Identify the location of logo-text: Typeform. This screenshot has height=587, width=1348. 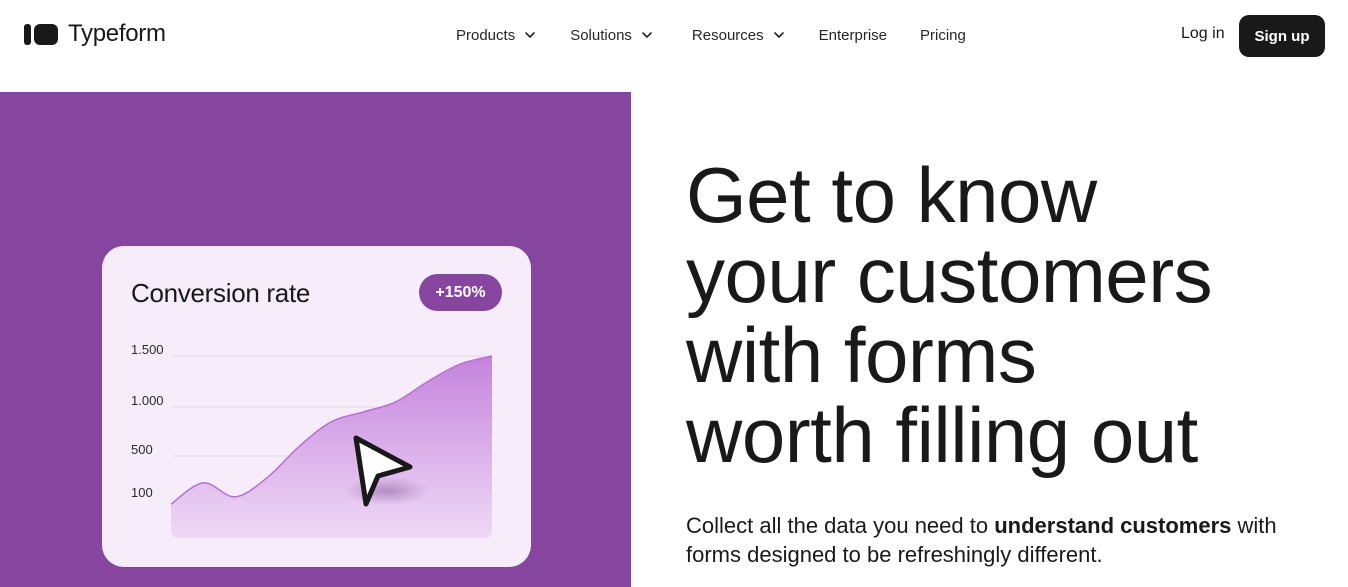
(117, 33).